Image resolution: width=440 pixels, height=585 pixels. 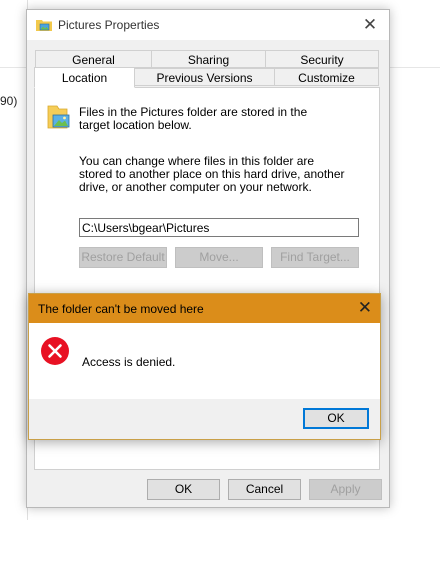 What do you see at coordinates (208, 25) in the screenshot?
I see `titlebar: Pictures Properties ✕` at bounding box center [208, 25].